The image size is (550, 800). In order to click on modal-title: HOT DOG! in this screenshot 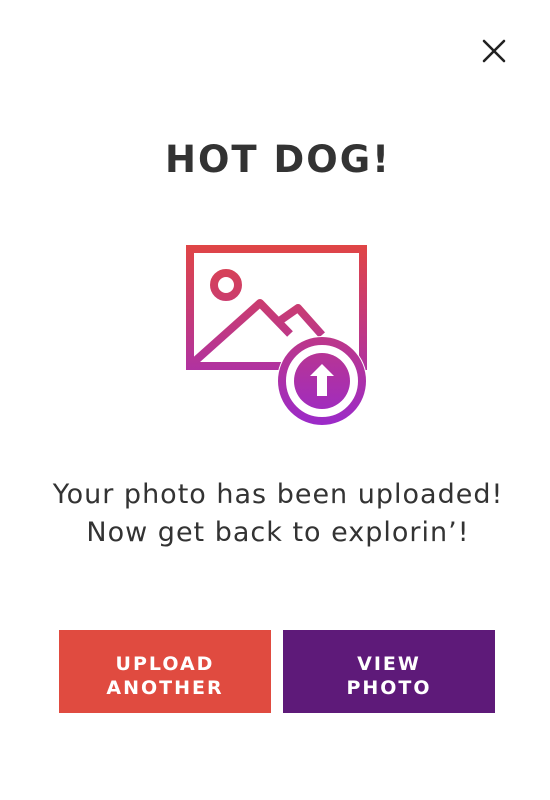, I will do `click(278, 159)`.